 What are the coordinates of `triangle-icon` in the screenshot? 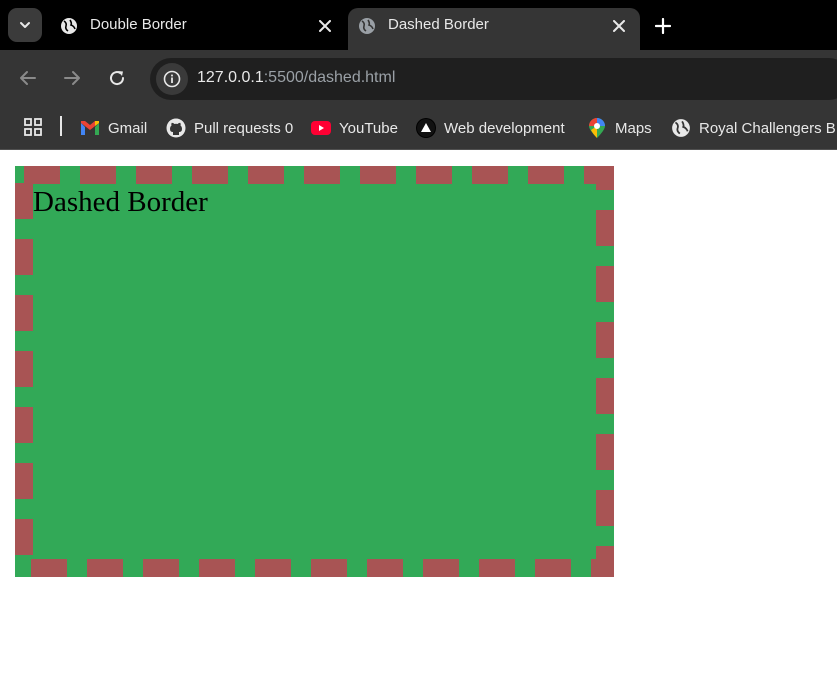 It's located at (426, 128).